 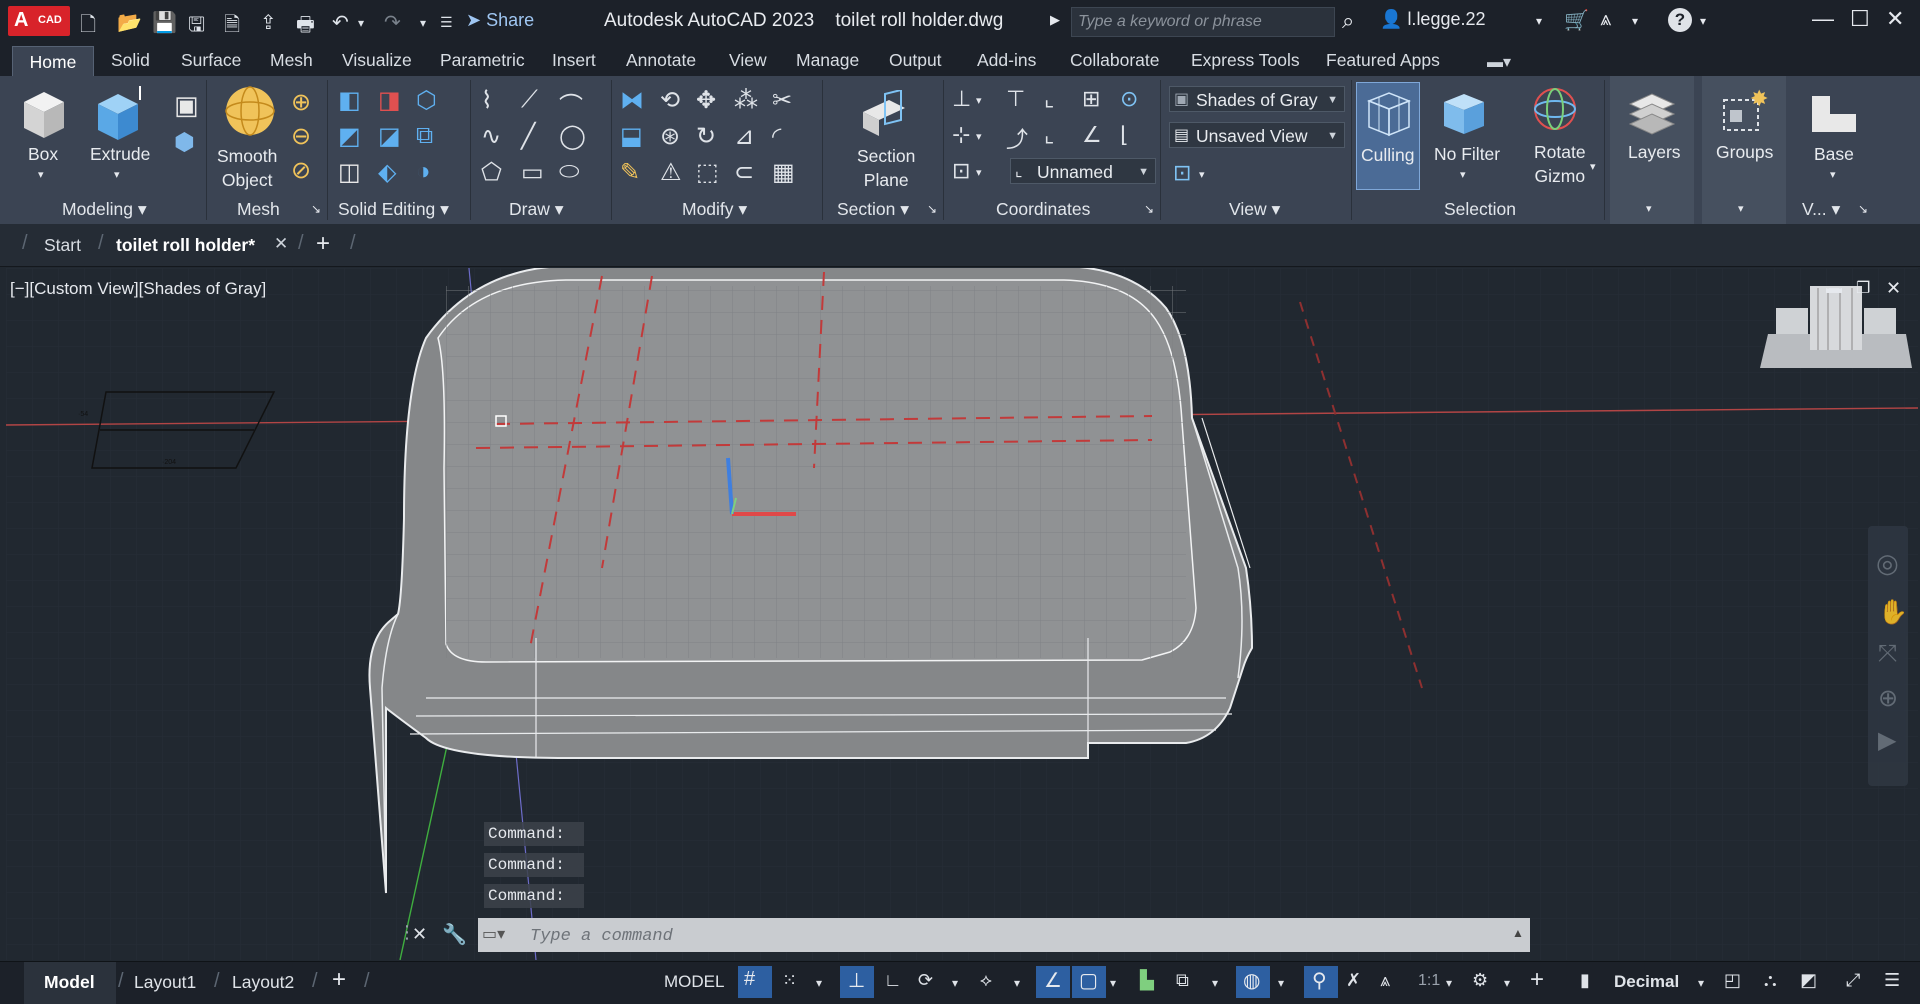 What do you see at coordinates (671, 172) in the screenshot?
I see `3dalign-icon: ⚠` at bounding box center [671, 172].